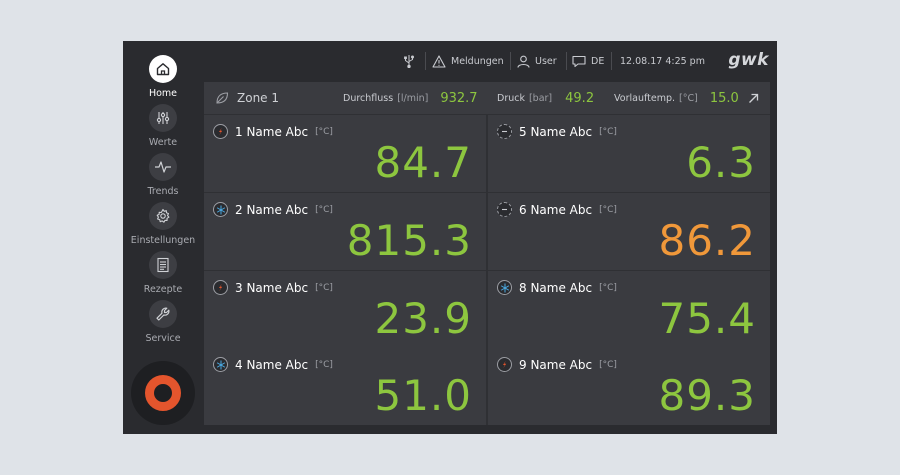 The height and width of the screenshot is (475, 900). I want to click on tile-name: 6 Name Abc, so click(556, 209).